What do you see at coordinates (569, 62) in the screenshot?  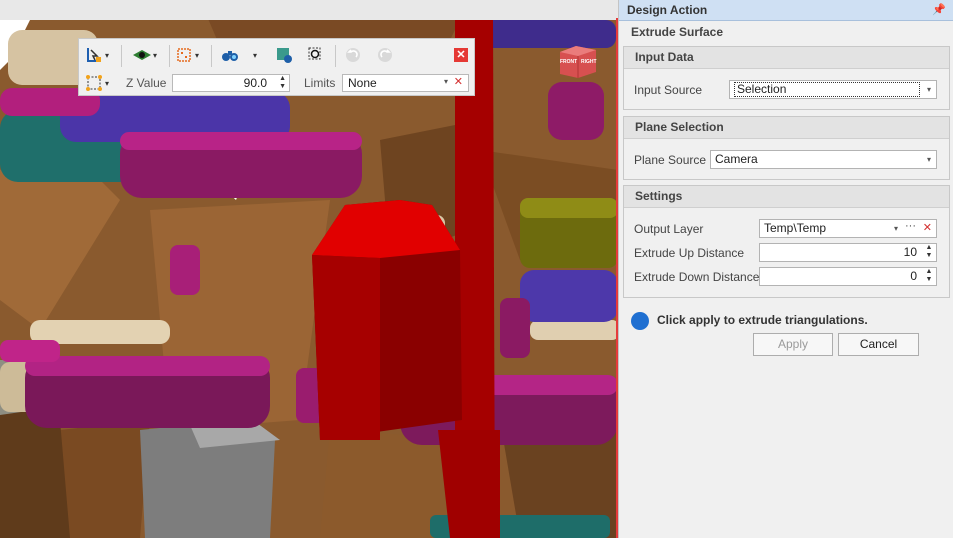 I see `view-cube-front-label: FRONT` at bounding box center [569, 62].